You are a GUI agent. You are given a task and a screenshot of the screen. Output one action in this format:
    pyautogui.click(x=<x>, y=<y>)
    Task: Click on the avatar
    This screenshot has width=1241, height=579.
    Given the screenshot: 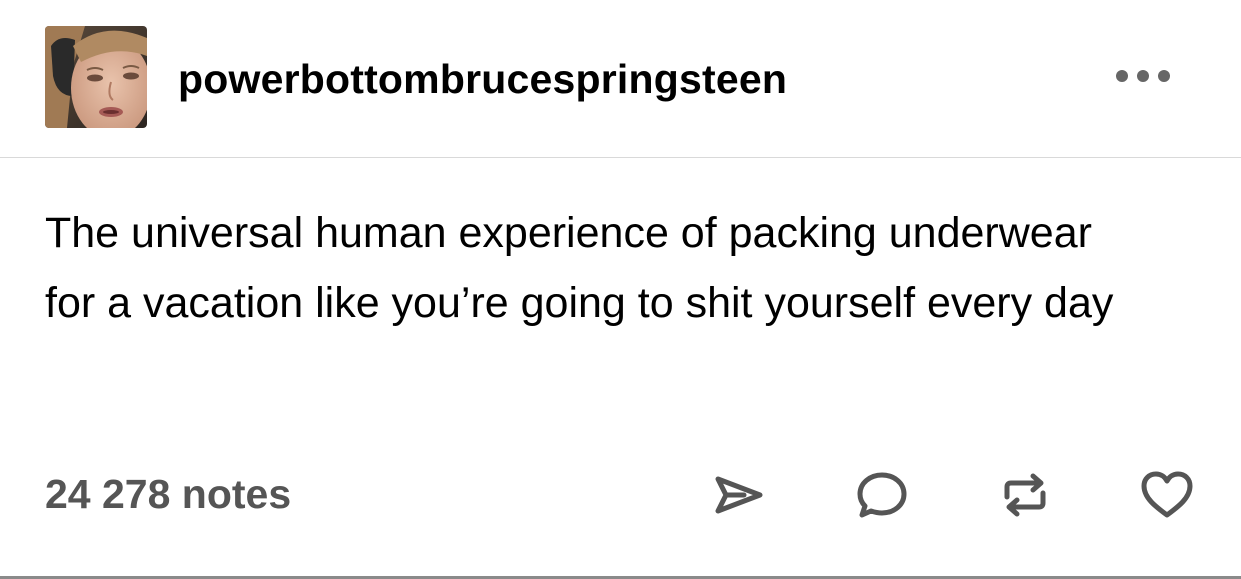 What is the action you would take?
    pyautogui.click(x=96, y=77)
    